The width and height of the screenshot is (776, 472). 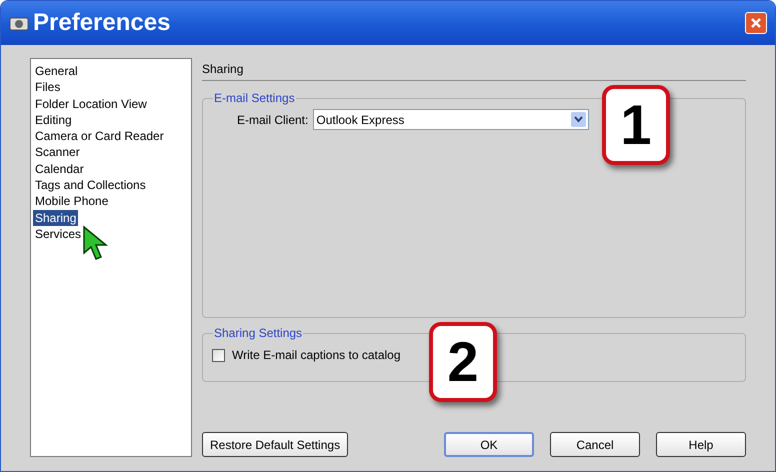 I want to click on category-item: Folder Location View, so click(x=91, y=104).